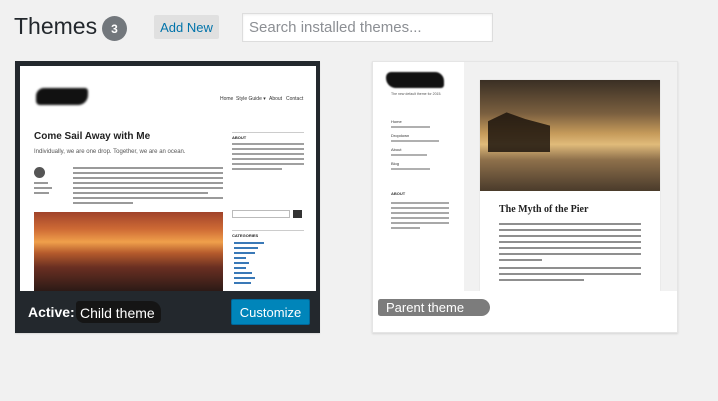  What do you see at coordinates (114, 28) in the screenshot?
I see `theme-count-badge: 3` at bounding box center [114, 28].